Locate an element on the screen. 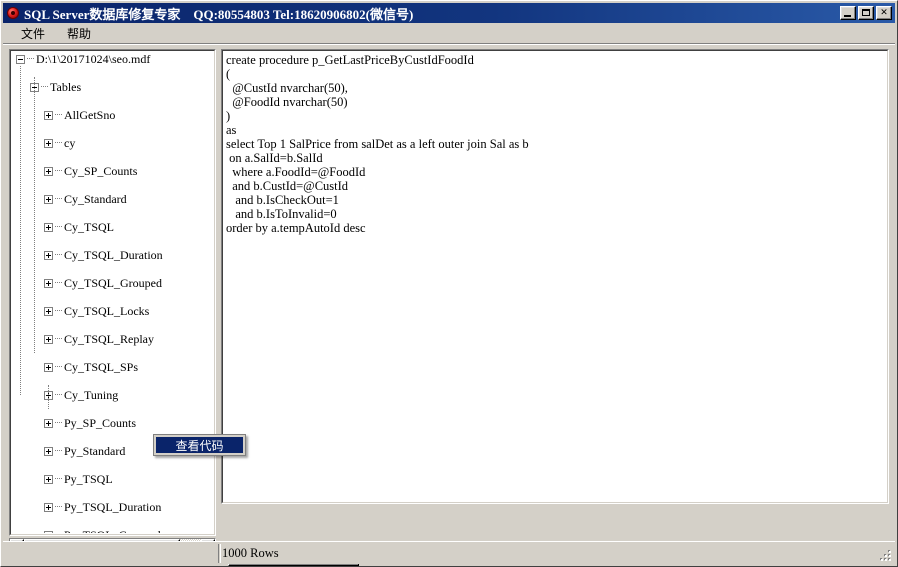 Image resolution: width=898 pixels, height=567 pixels. tree-node-table: Py_SP_Counts is located at coordinates (112, 423).